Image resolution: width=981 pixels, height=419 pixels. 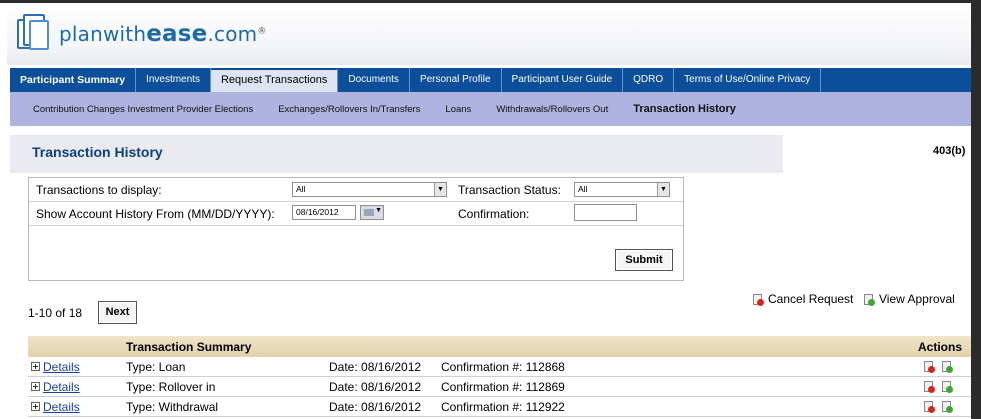 What do you see at coordinates (73, 80) in the screenshot?
I see `tab-participant-summary: Participant Summary` at bounding box center [73, 80].